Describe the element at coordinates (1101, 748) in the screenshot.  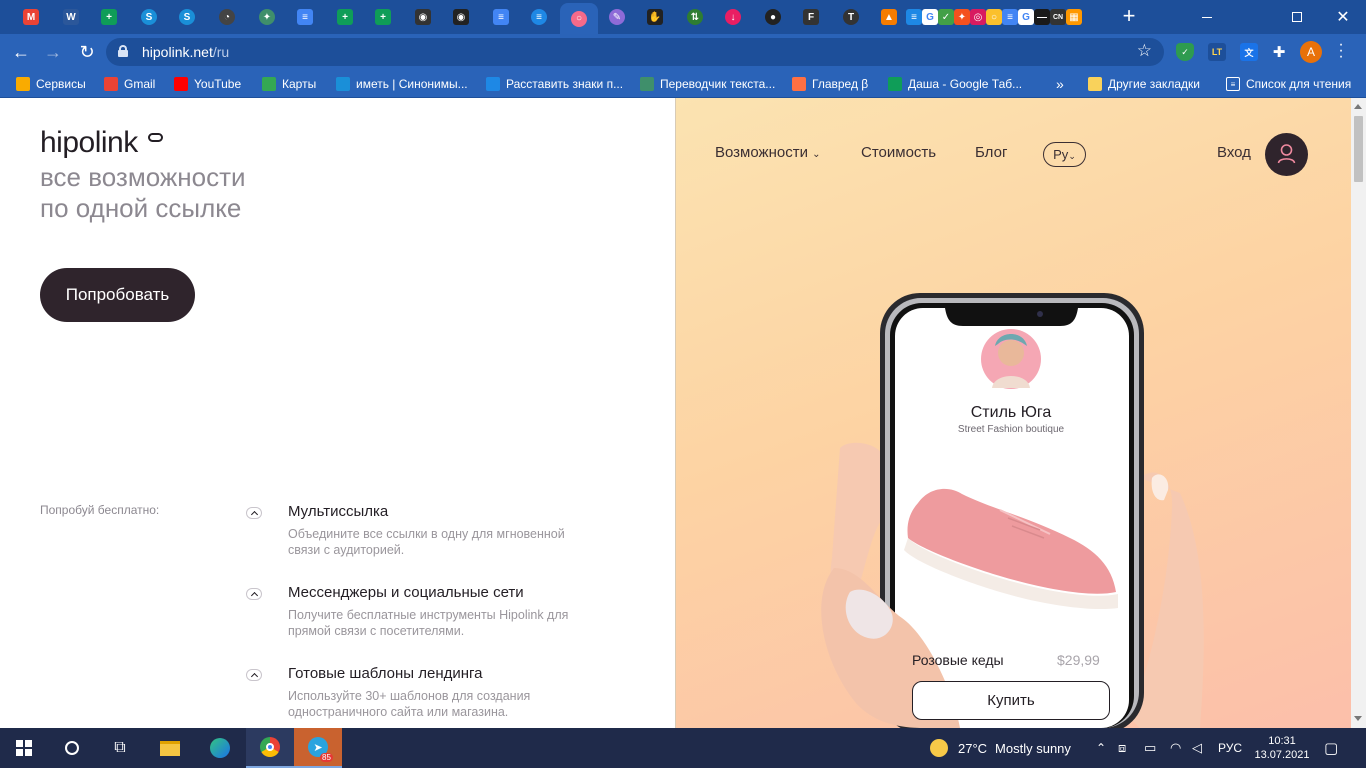
I see `tray-chevron-up-icon: ⌃` at that location.